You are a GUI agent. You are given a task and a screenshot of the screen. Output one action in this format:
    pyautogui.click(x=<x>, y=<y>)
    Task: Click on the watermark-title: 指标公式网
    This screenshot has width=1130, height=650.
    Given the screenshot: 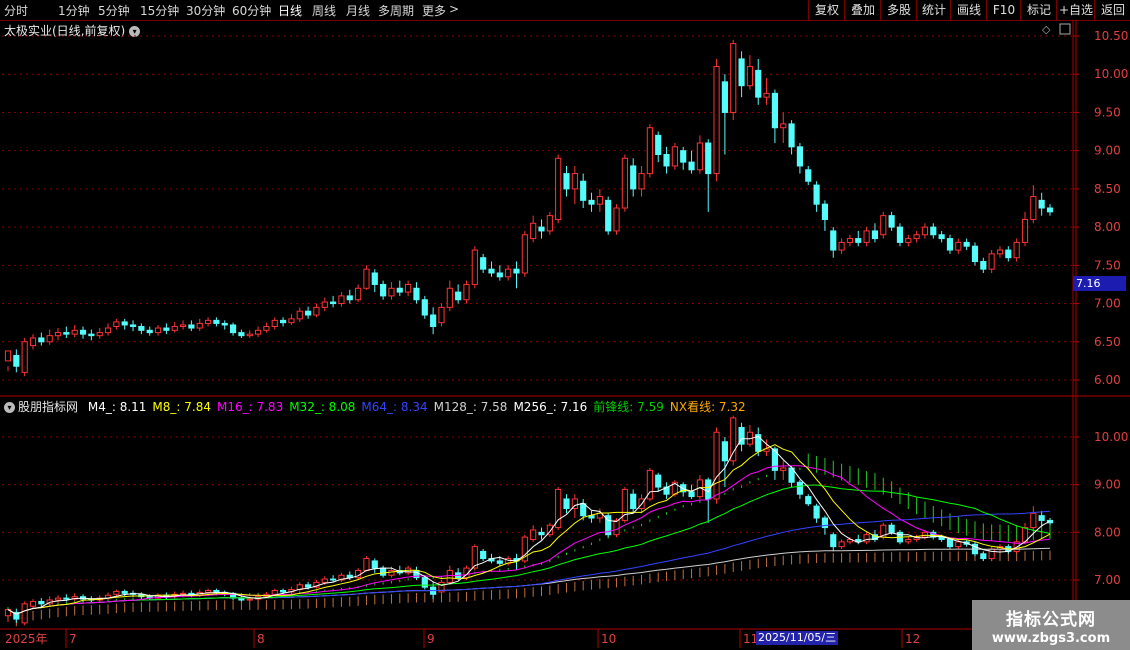 What is the action you would take?
    pyautogui.click(x=1051, y=620)
    